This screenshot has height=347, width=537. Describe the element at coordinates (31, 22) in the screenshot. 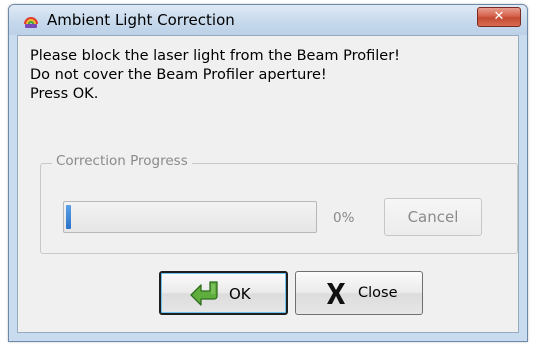

I see `rainbow-app-icon` at that location.